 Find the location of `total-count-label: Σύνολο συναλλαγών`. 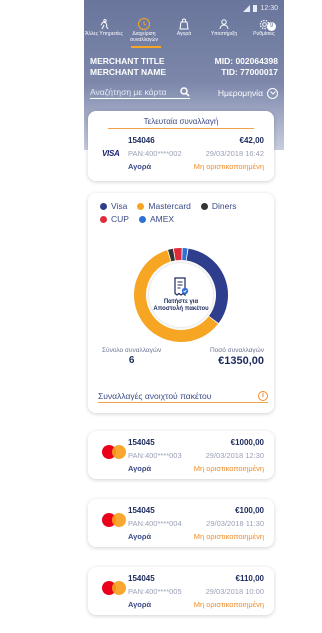

total-count-label: Σύνολο συναλλαγών is located at coordinates (132, 350).